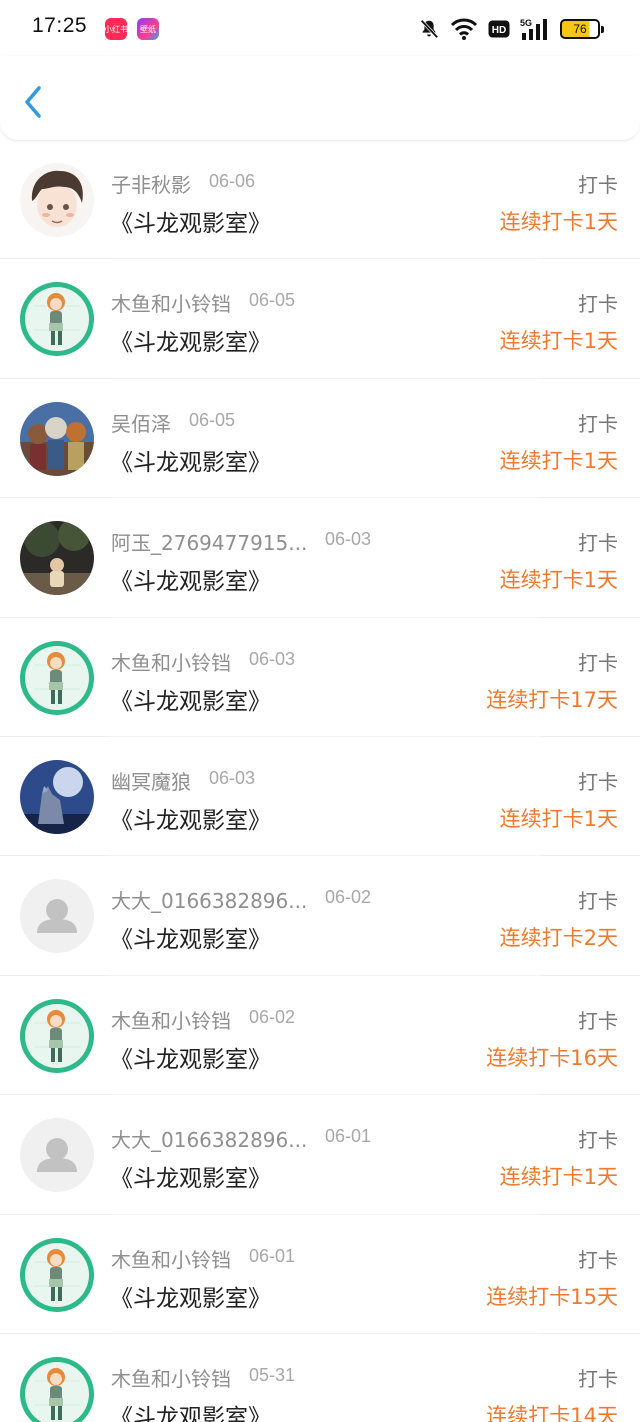  I want to click on battery-indicator: 76, so click(582, 29).